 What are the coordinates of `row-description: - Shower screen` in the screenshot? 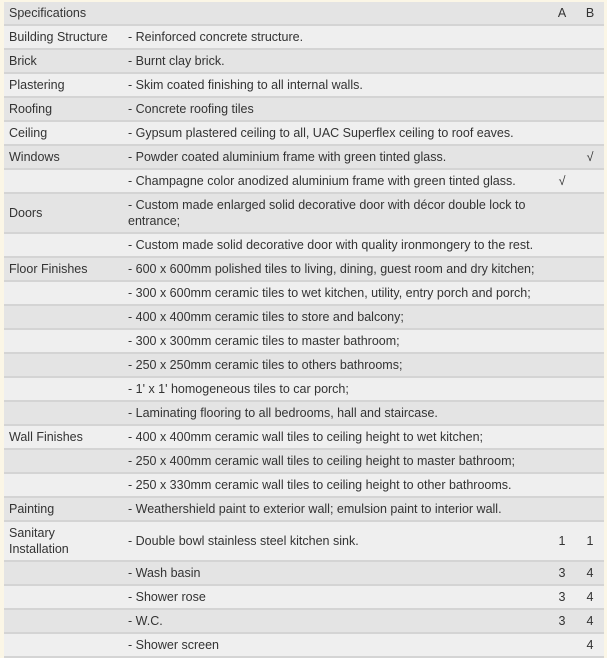 It's located at (335, 645).